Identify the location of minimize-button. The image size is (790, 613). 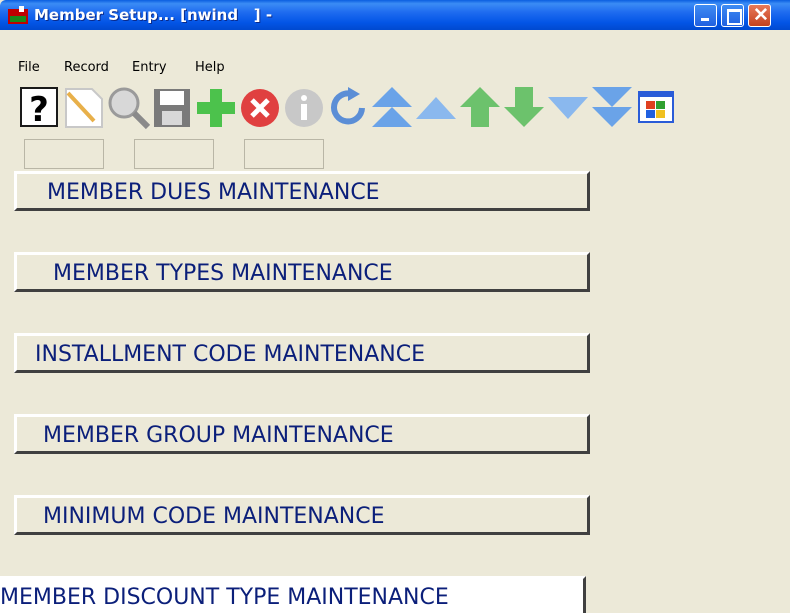
(705, 15).